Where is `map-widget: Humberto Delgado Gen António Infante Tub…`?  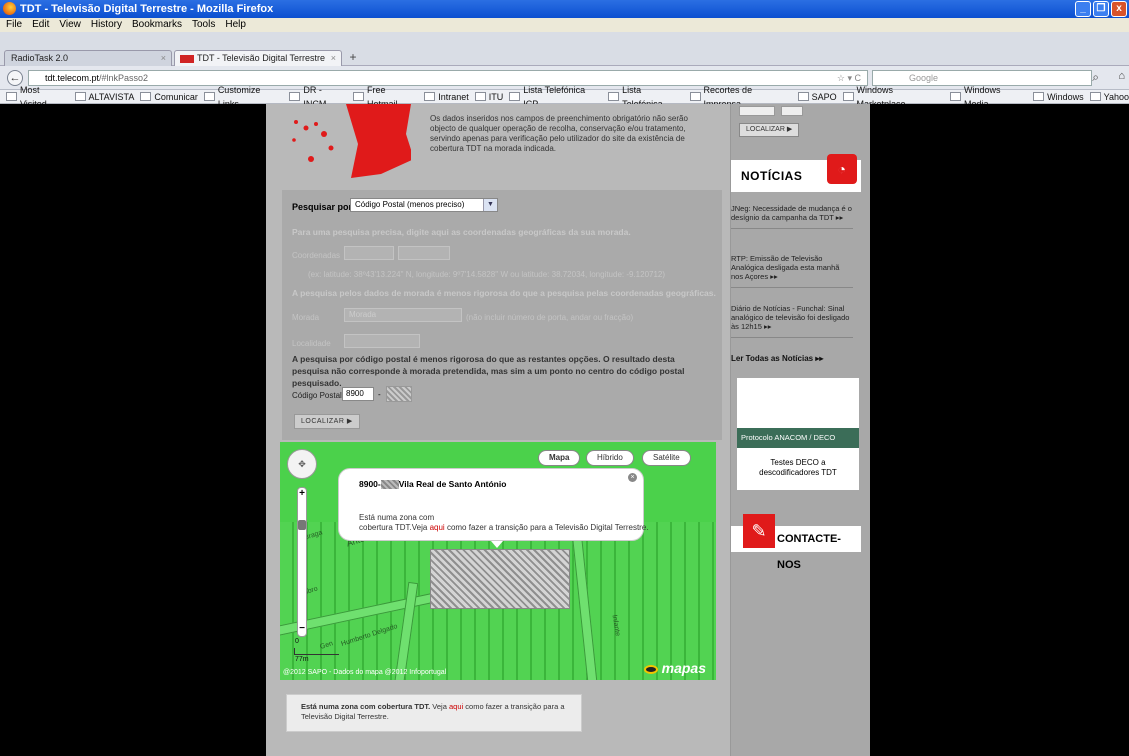 map-widget: Humberto Delgado Gen António Infante Tub… is located at coordinates (498, 561).